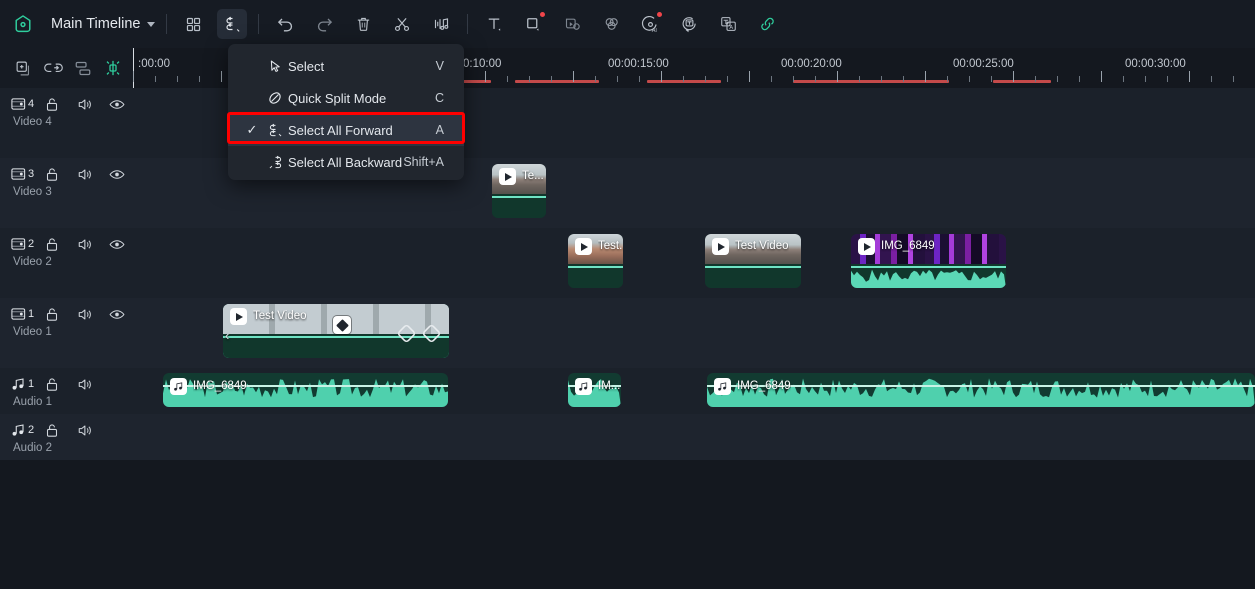 The image size is (1255, 589). I want to click on music-note-icon, so click(178, 386).